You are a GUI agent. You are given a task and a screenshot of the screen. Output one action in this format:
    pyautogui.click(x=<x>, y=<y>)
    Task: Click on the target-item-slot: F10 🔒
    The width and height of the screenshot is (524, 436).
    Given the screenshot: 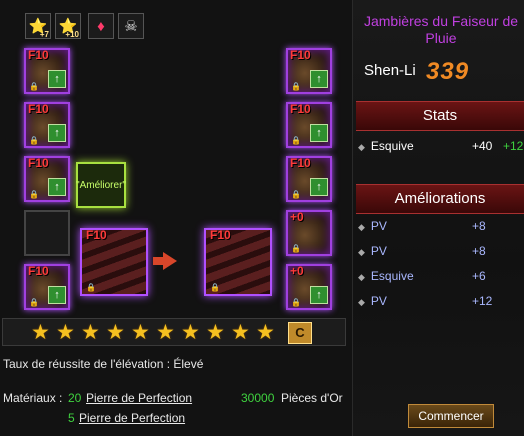 What is the action you would take?
    pyautogui.click(x=238, y=262)
    